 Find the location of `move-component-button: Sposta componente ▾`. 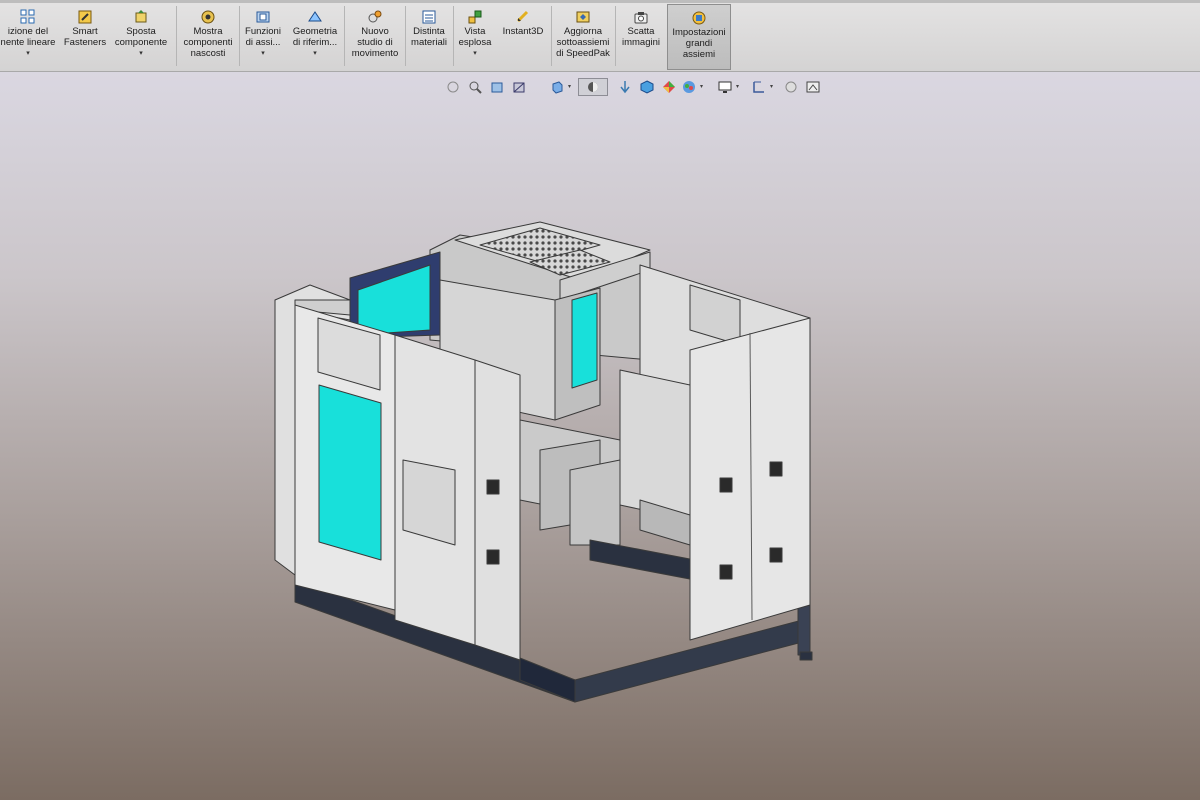

move-component-button: Sposta componente ▾ is located at coordinates (141, 37).